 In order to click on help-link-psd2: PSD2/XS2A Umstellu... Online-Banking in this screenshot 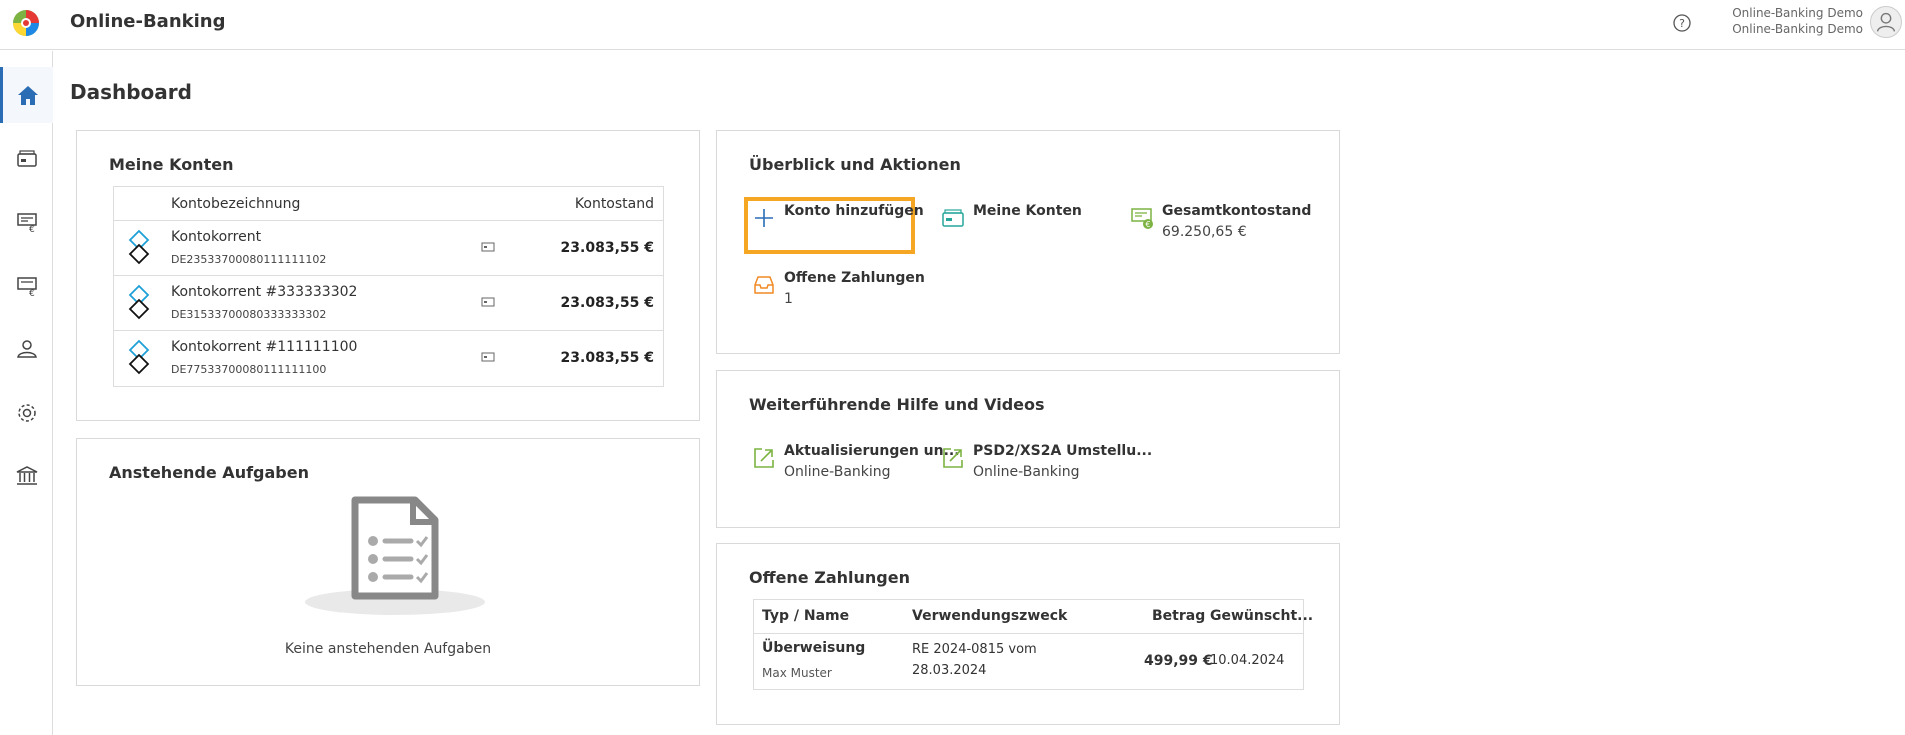, I will do `click(1046, 465)`.